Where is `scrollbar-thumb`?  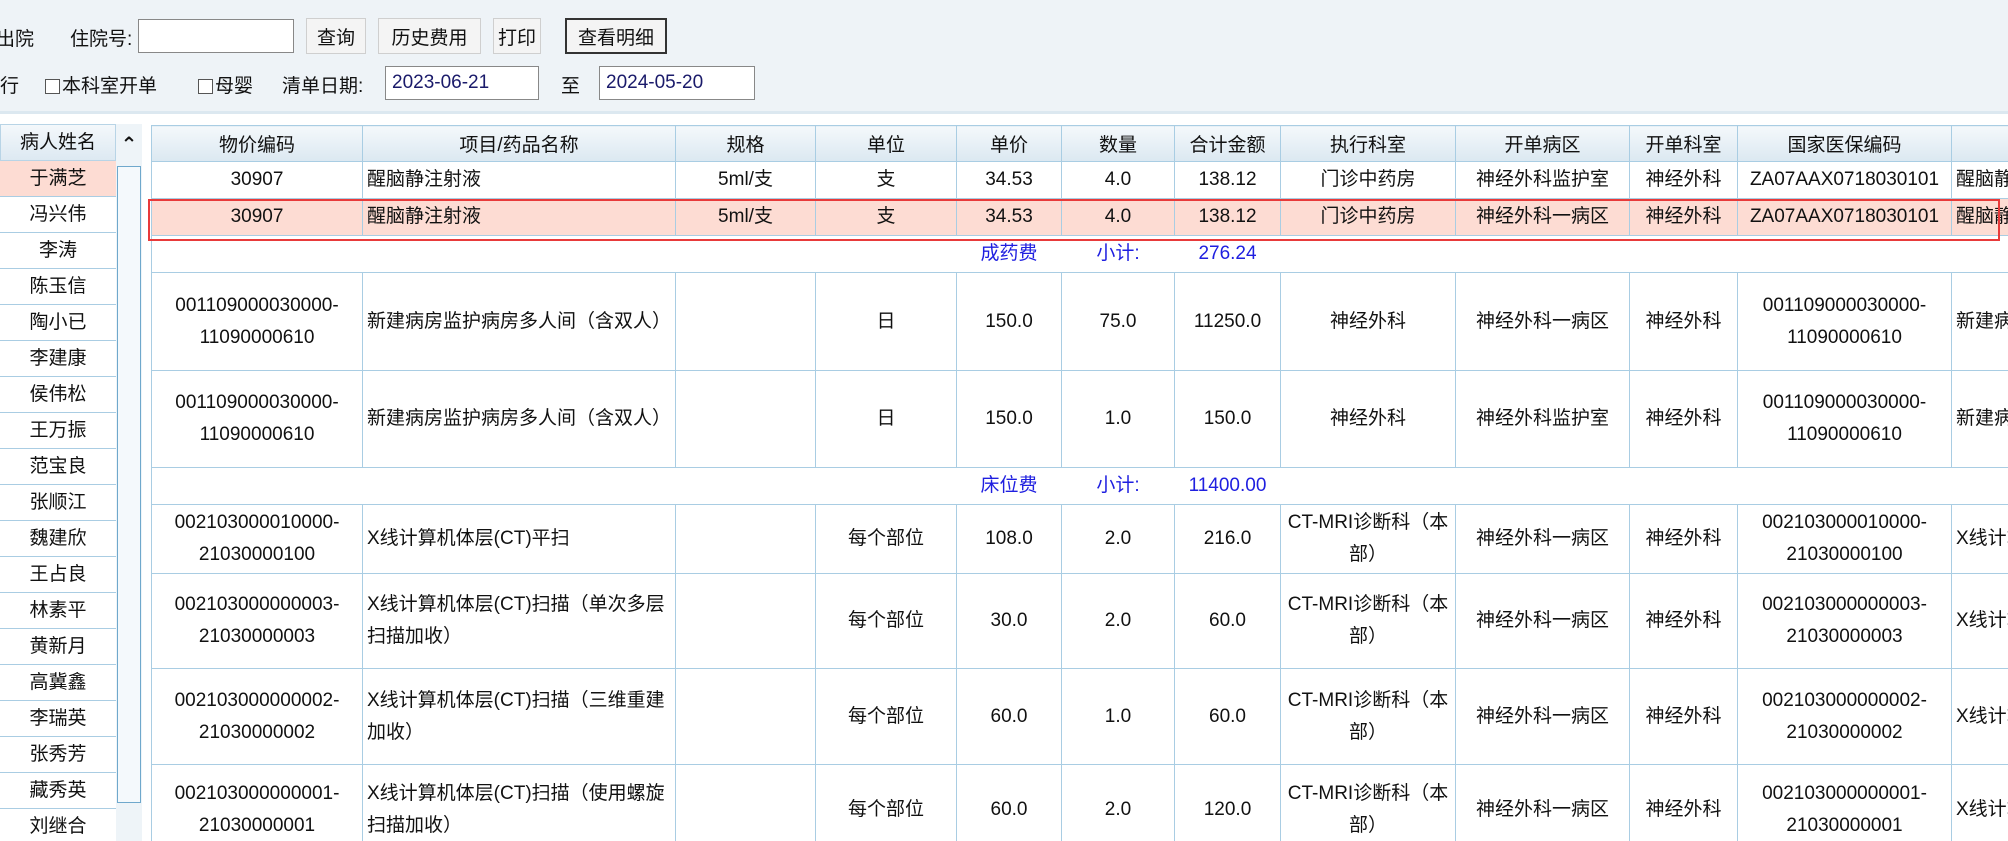 scrollbar-thumb is located at coordinates (129, 484).